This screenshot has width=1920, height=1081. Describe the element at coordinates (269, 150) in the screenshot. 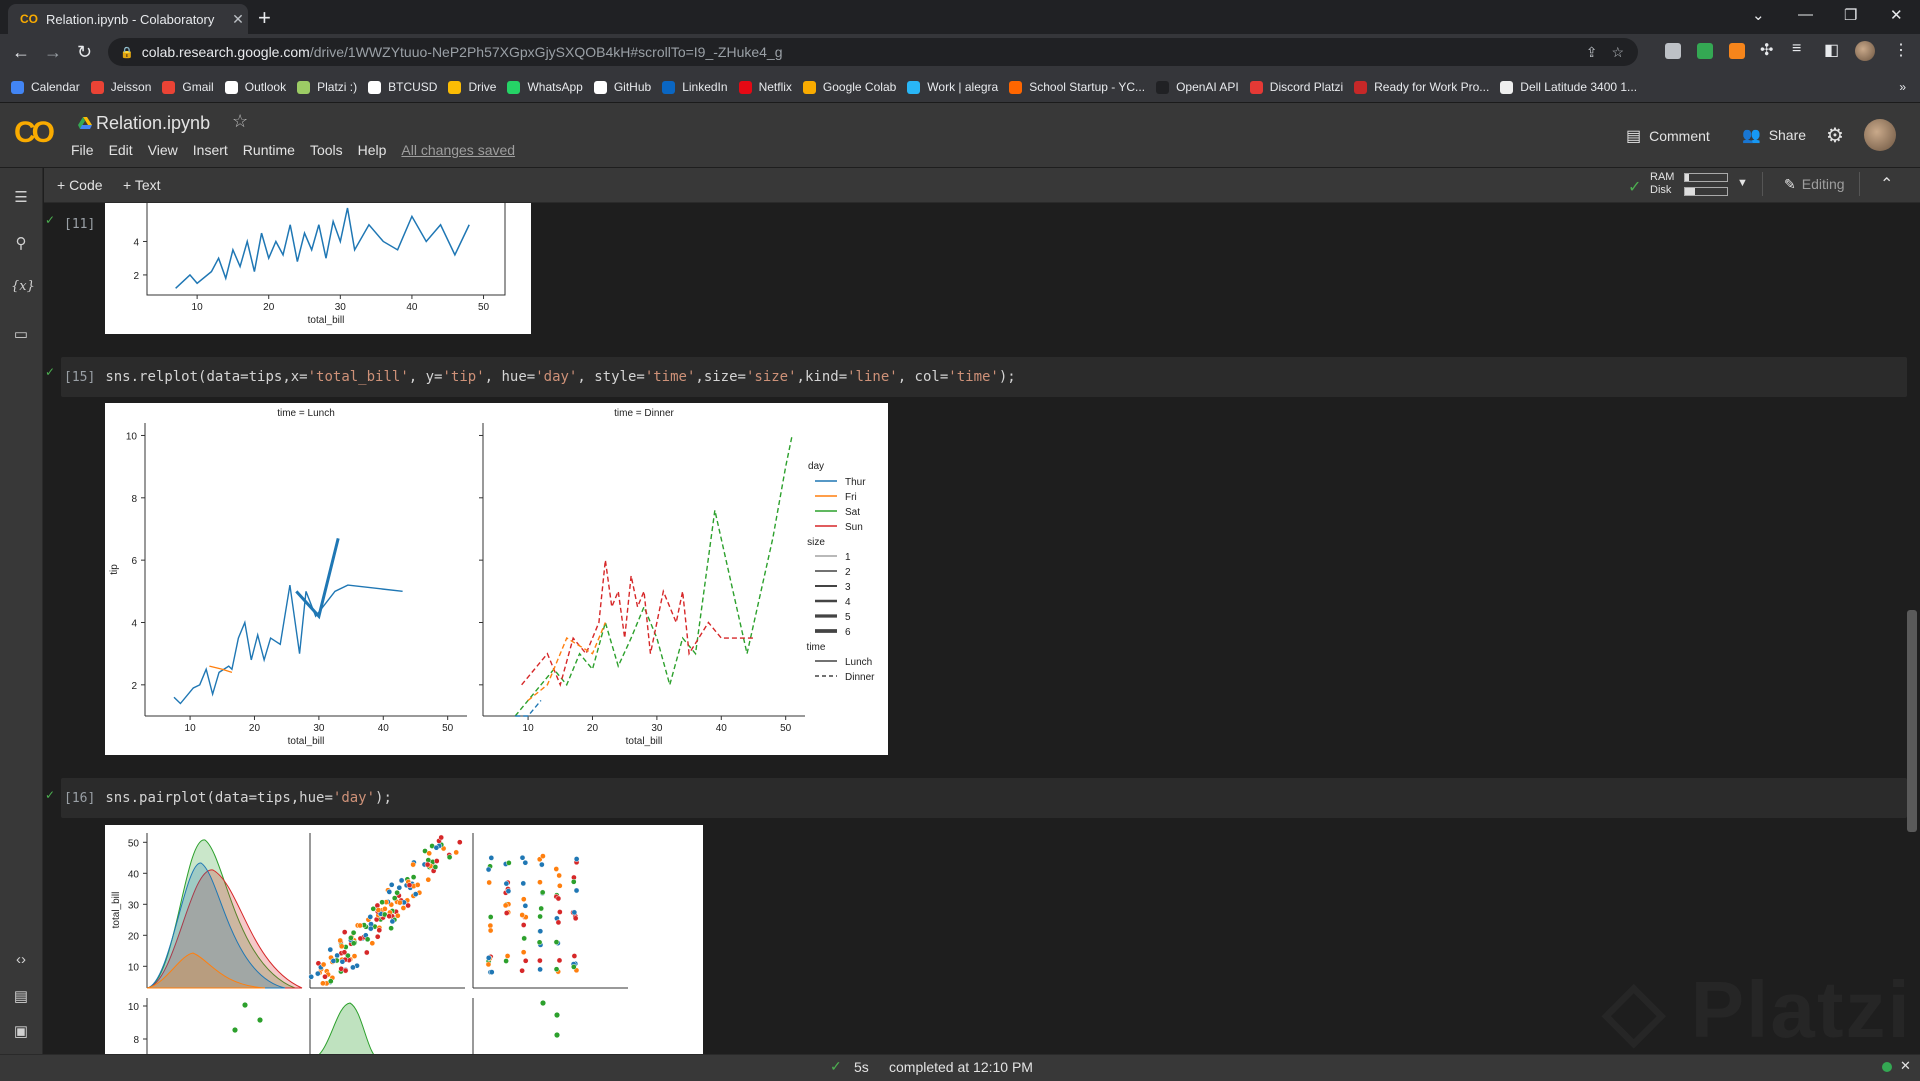

I see `menu-runtime: Runtime` at that location.